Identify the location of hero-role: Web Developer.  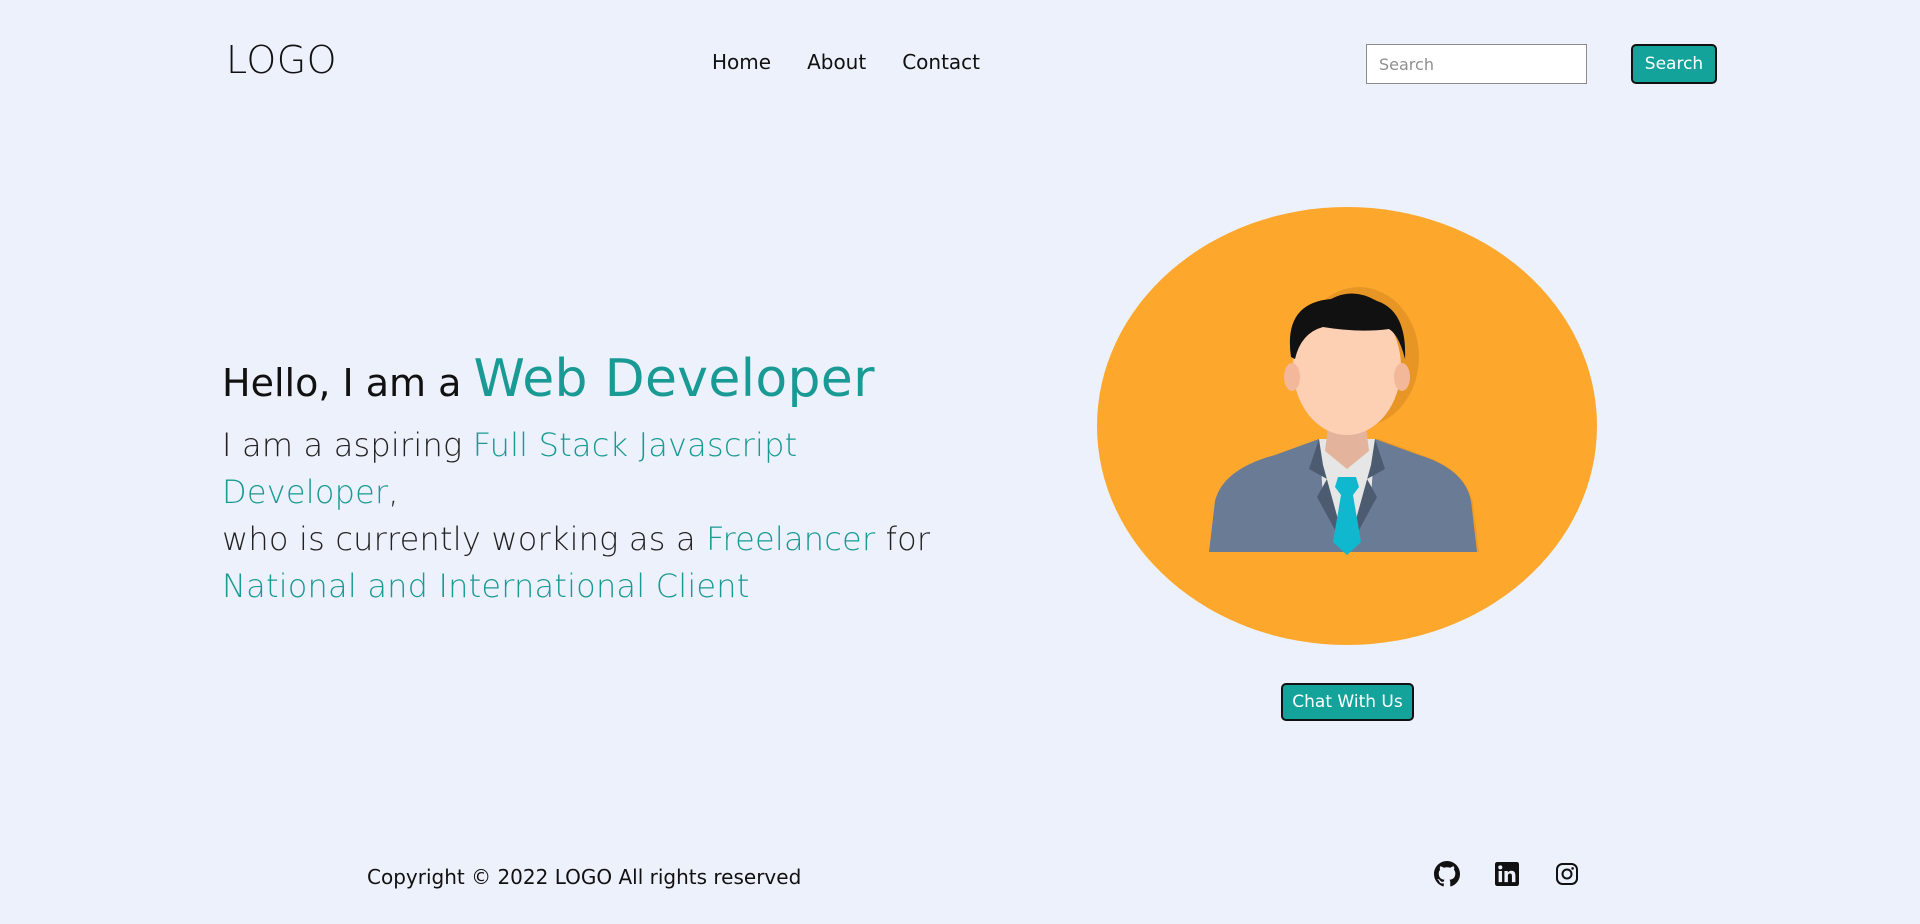
(674, 379).